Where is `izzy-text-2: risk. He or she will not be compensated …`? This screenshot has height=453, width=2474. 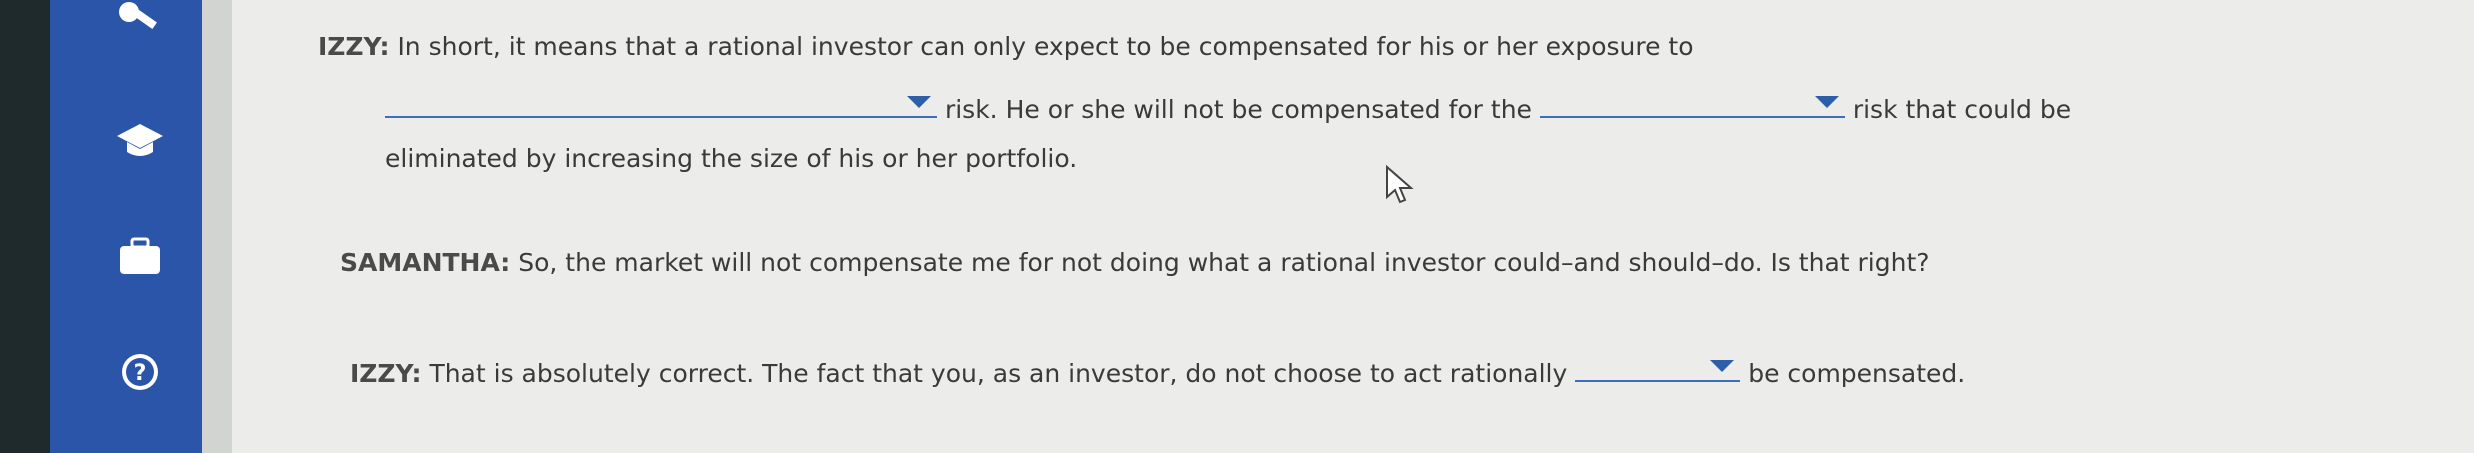 izzy-text-2: risk. He or she will not be compensated … is located at coordinates (1238, 109).